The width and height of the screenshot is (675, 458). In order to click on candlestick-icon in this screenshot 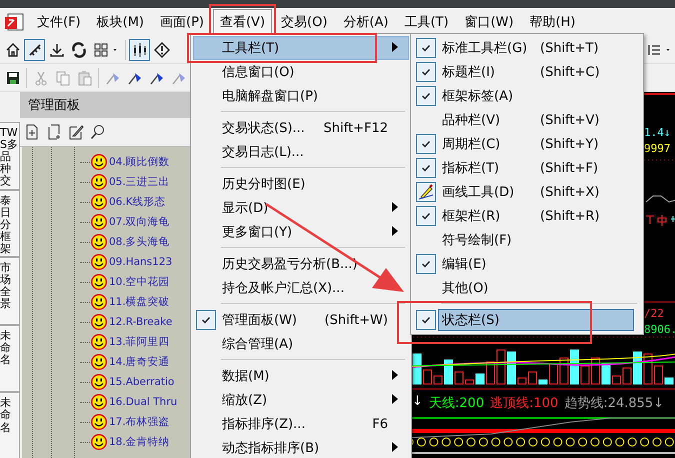, I will do `click(140, 50)`.